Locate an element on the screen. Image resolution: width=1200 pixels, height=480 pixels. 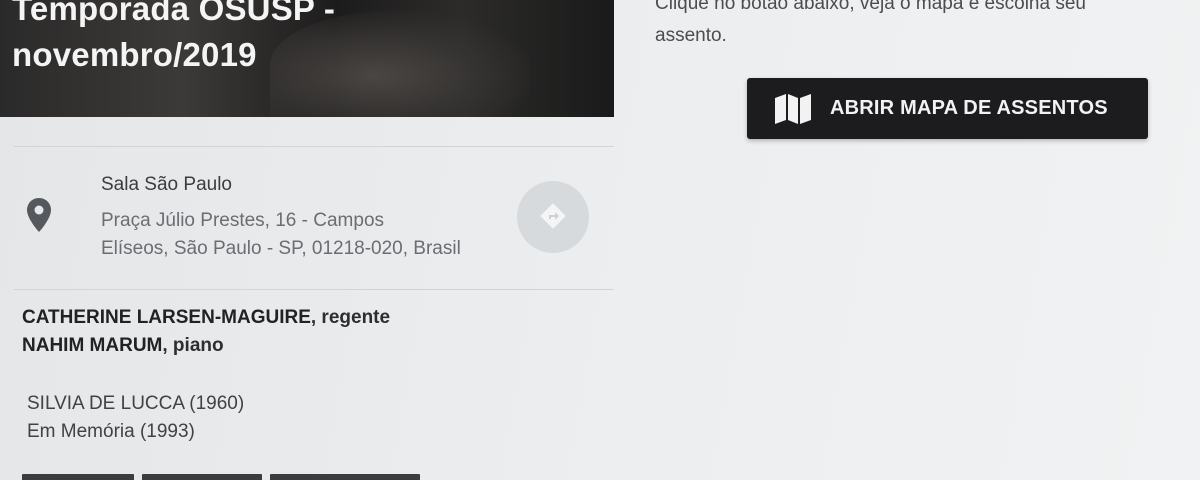
open-seat-map-label: ABRIR MAPA DE ASSENTOS is located at coordinates (969, 108).